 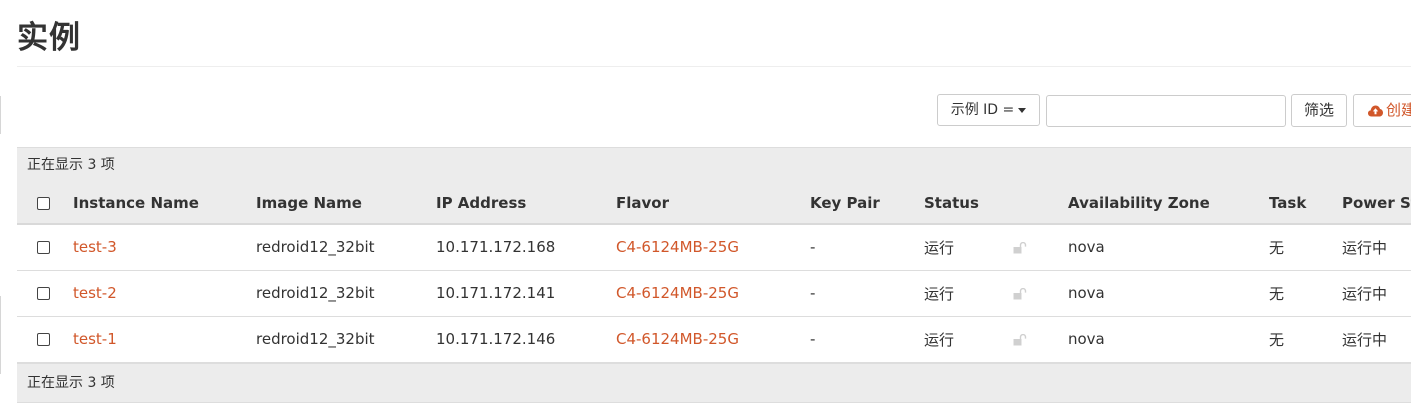 What do you see at coordinates (867, 203) in the screenshot?
I see `column-header: Key Pair` at bounding box center [867, 203].